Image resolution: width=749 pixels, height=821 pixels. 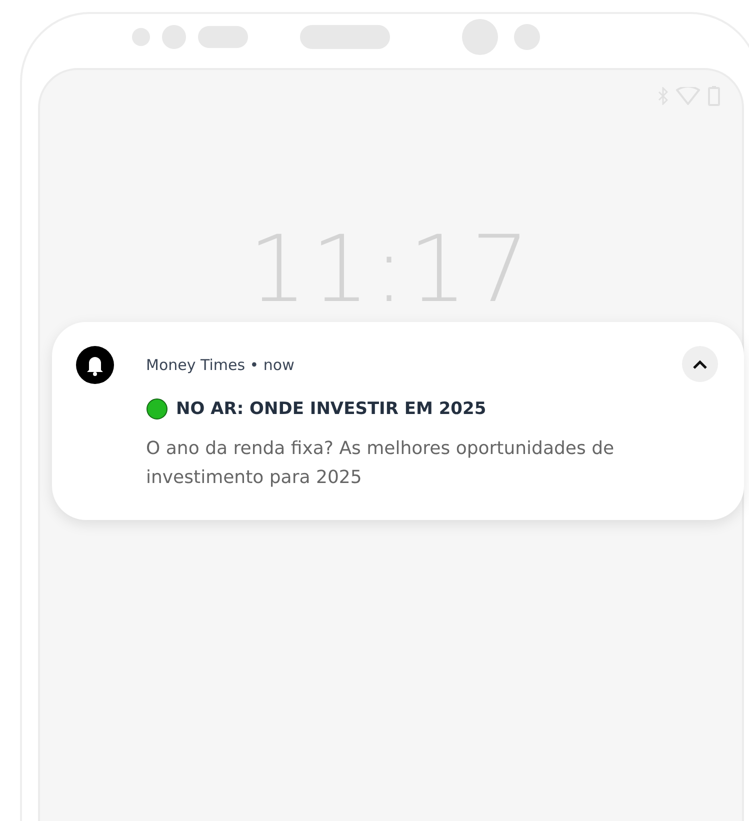 I want to click on collapse-button, so click(x=700, y=364).